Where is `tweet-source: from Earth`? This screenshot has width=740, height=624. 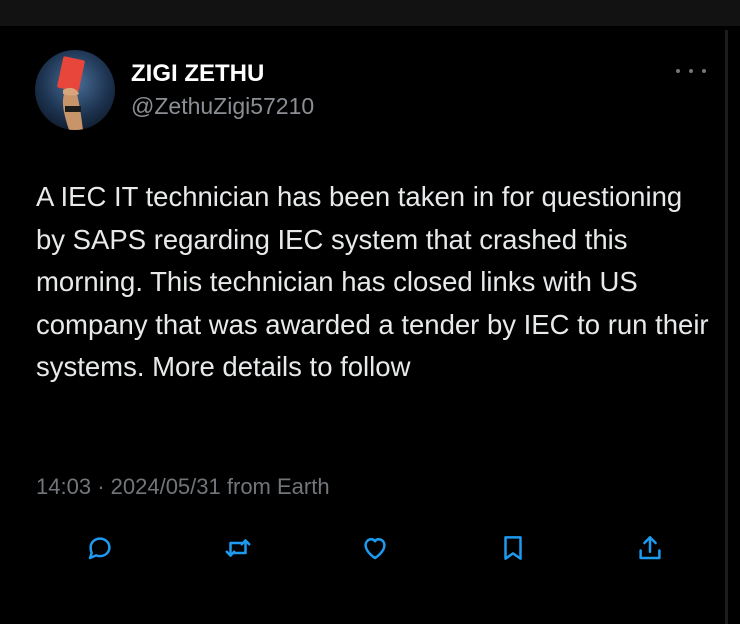
tweet-source: from Earth is located at coordinates (278, 486).